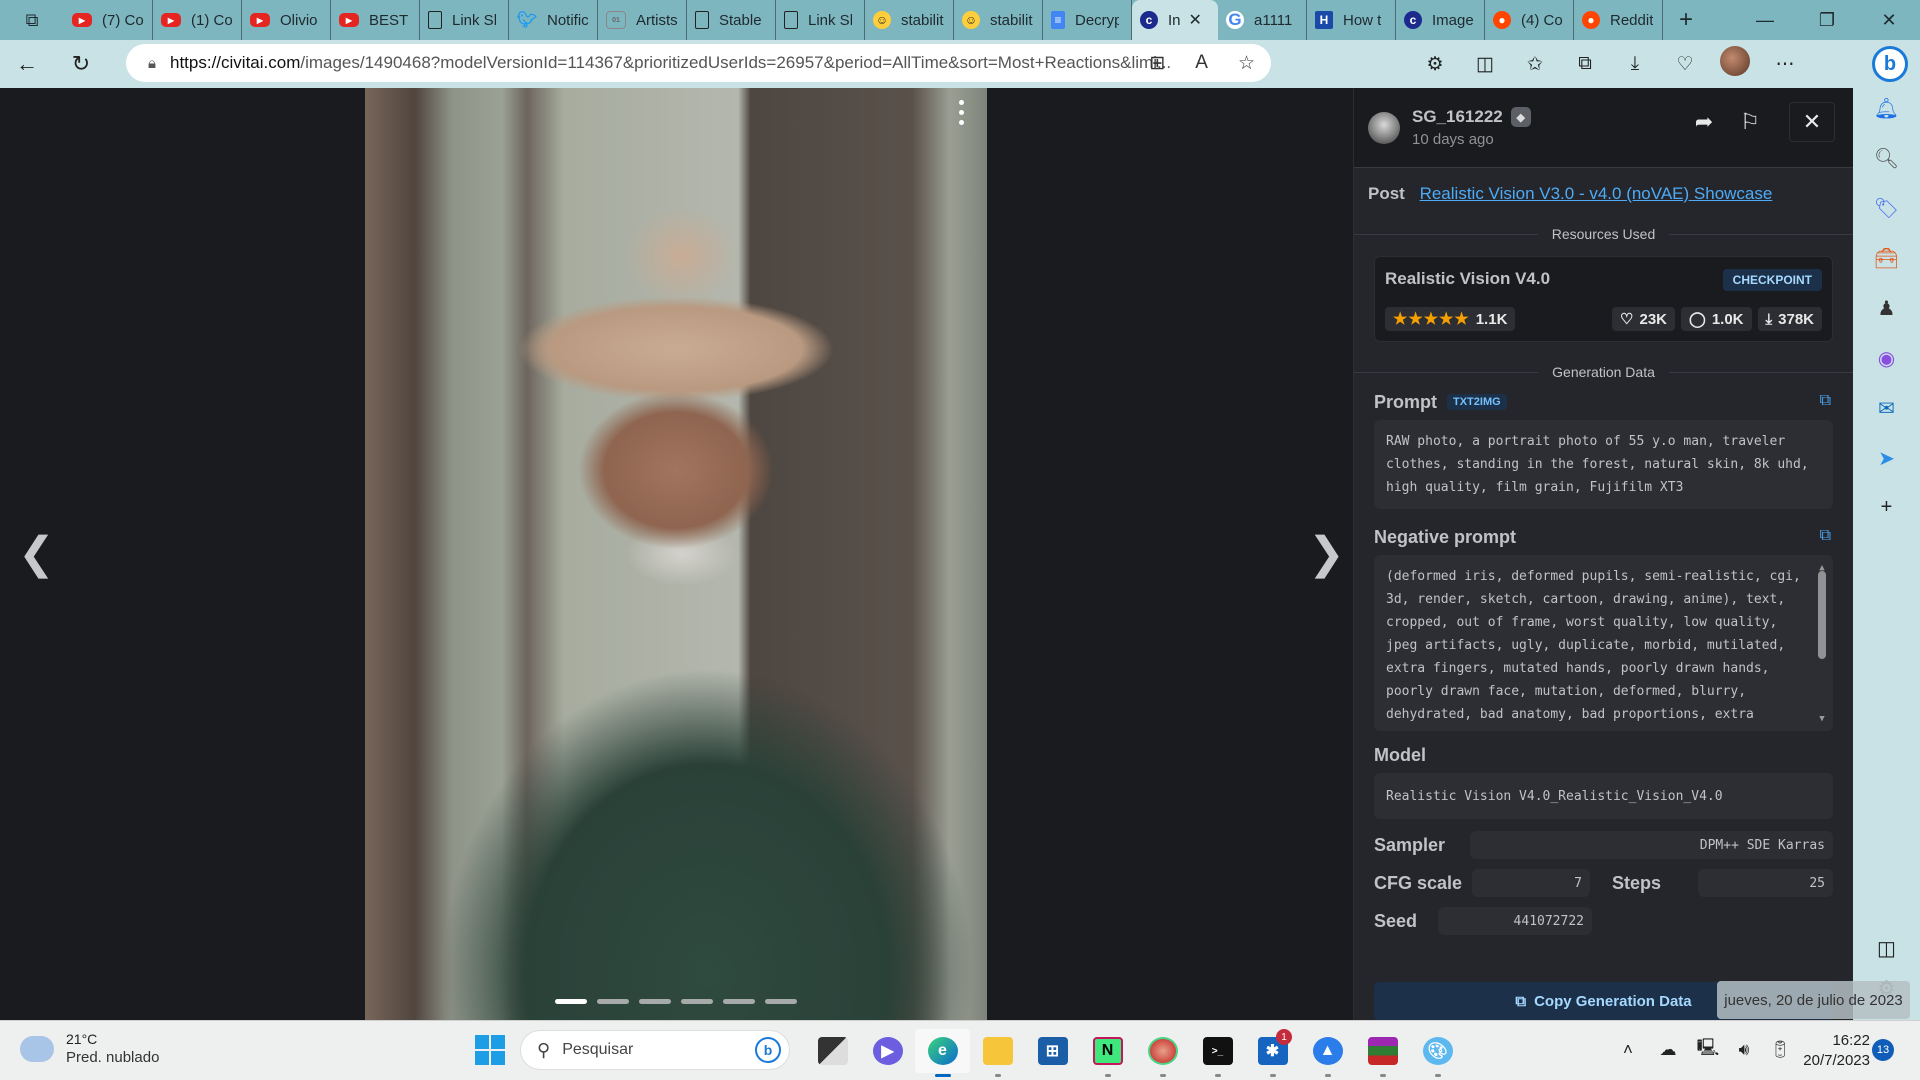 This screenshot has height=1080, width=1920. I want to click on minimize-button: —, so click(1765, 20).